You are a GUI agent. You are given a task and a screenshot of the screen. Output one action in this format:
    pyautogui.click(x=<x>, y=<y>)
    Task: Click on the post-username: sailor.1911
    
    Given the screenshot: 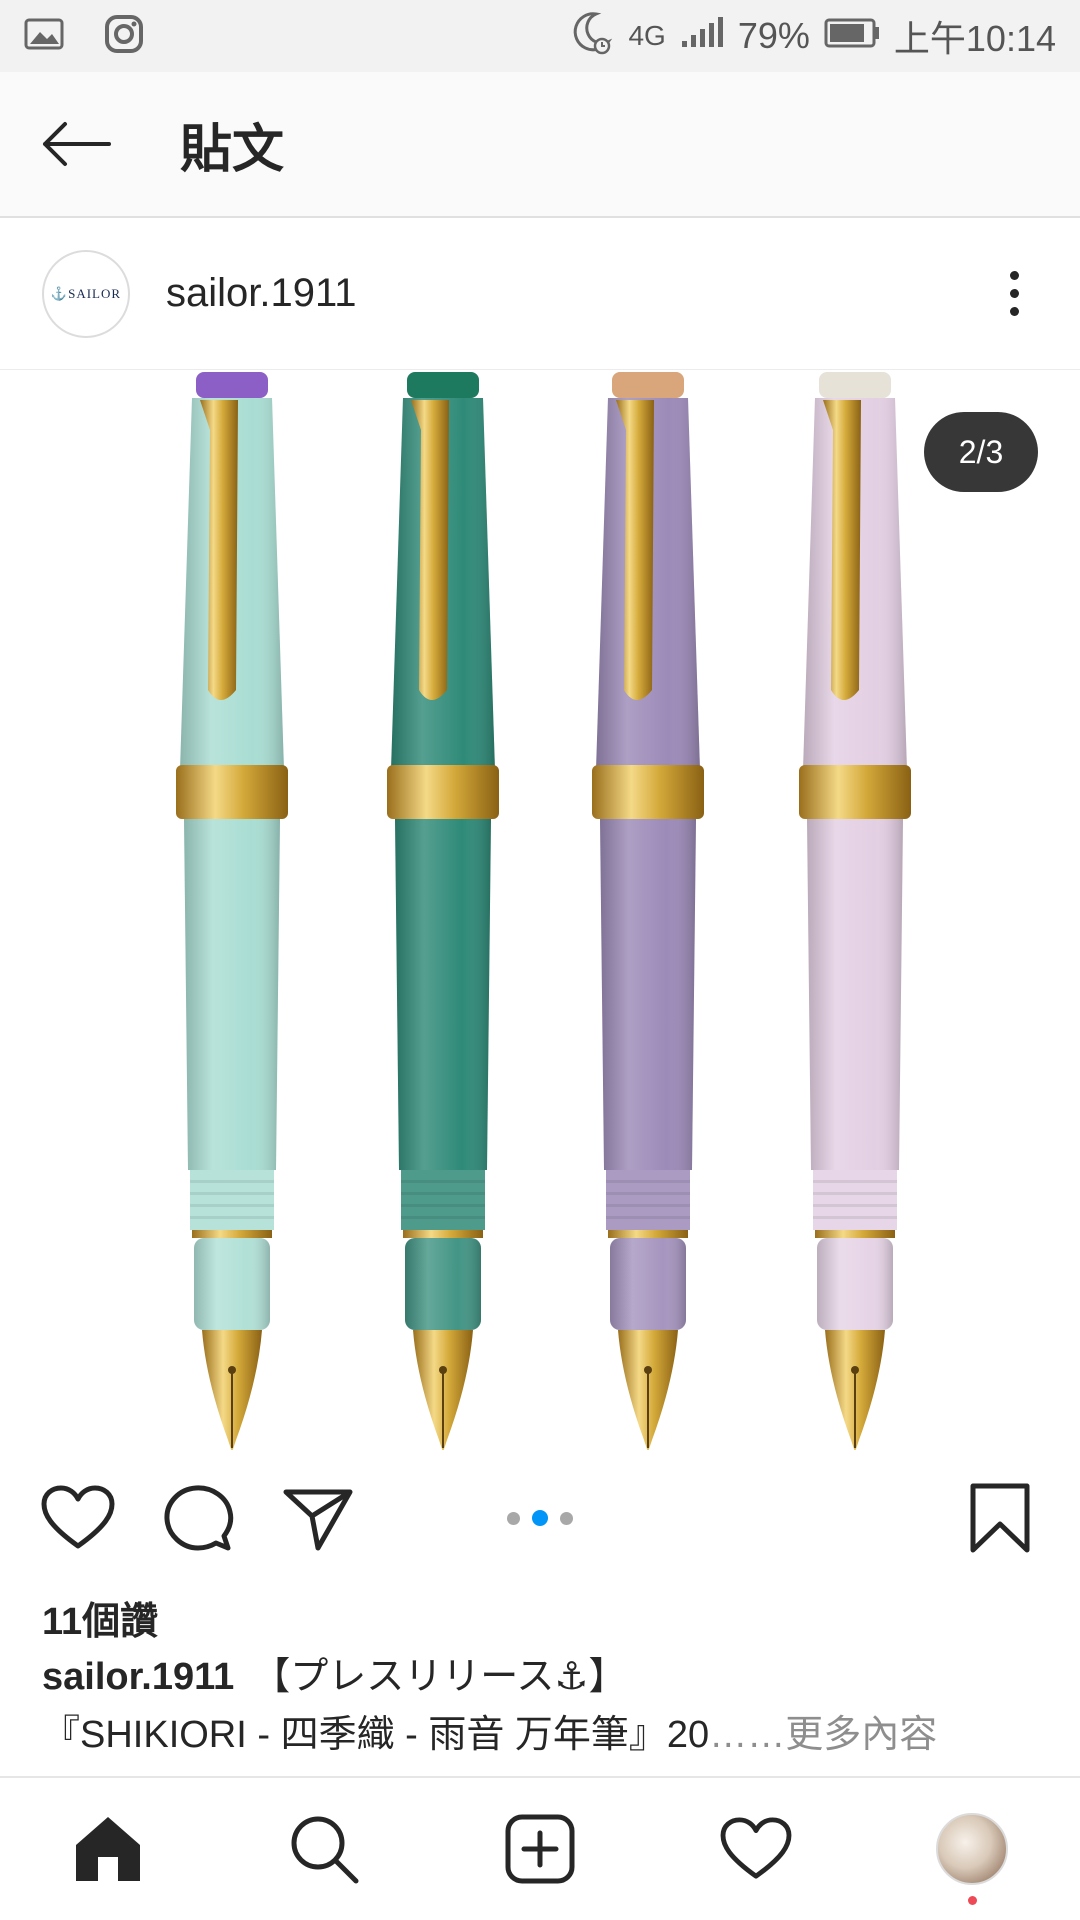 What is the action you would take?
    pyautogui.click(x=261, y=293)
    